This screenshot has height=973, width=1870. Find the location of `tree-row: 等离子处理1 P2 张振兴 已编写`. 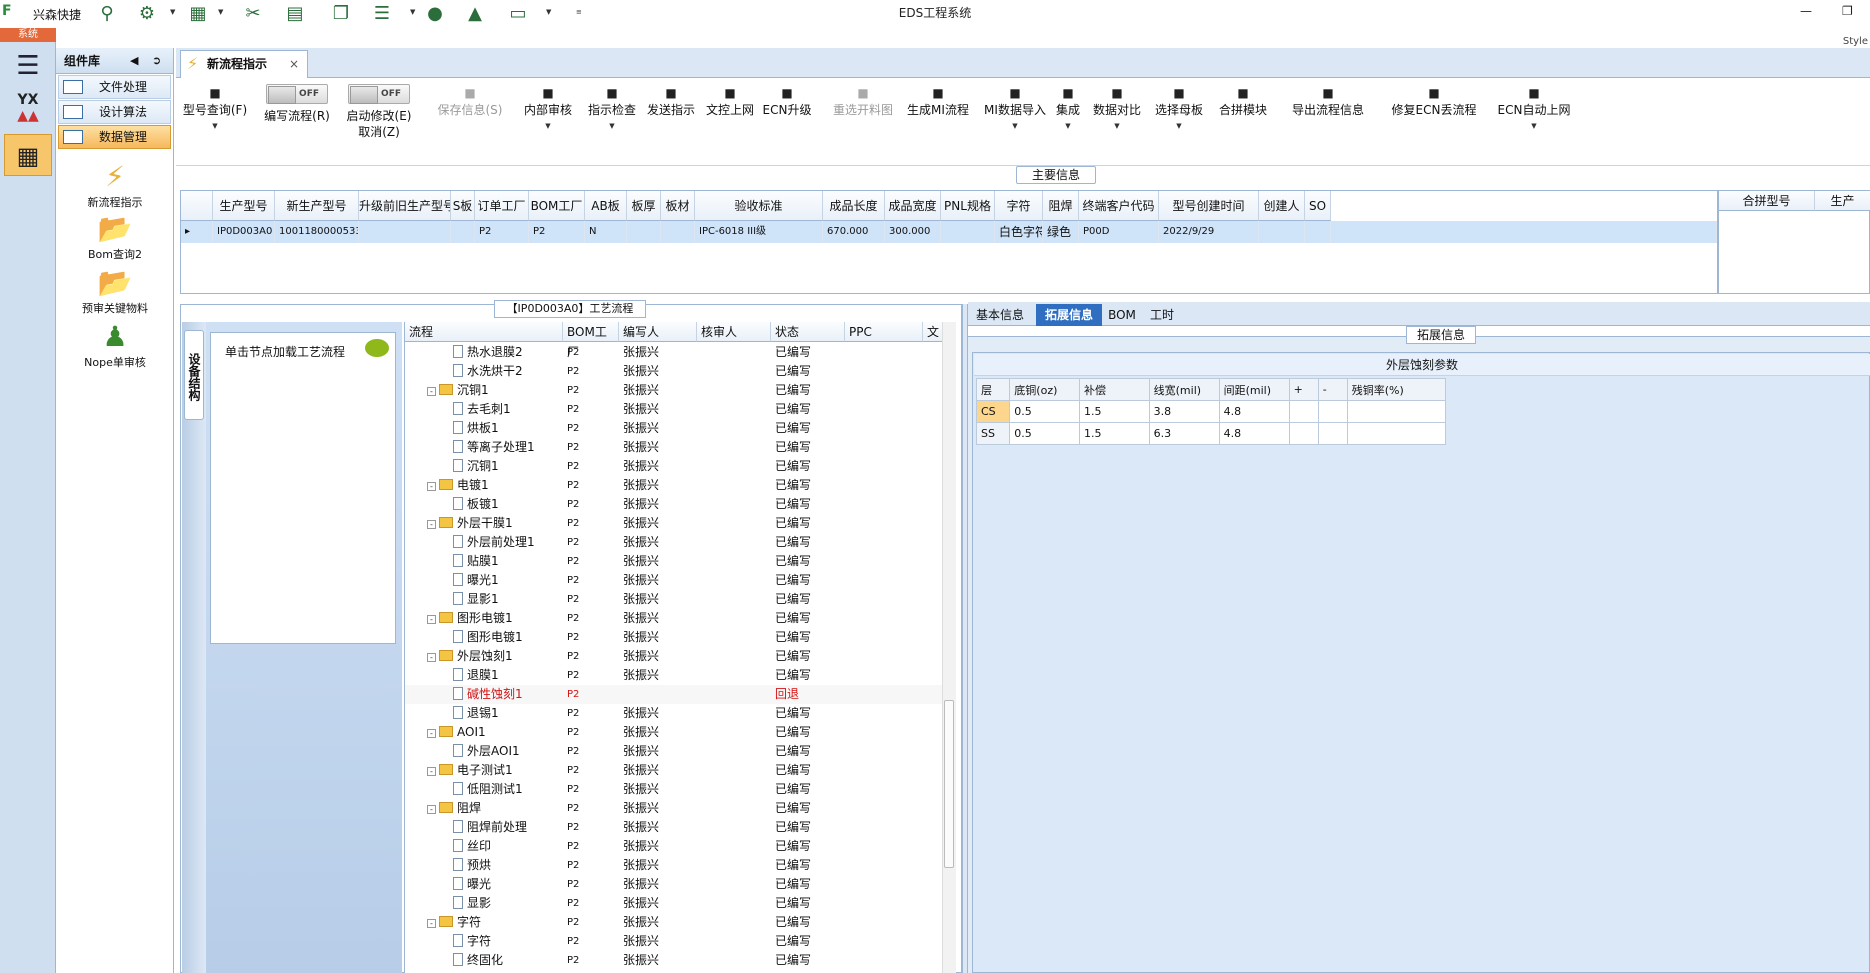

tree-row: 等离子处理1 P2 张振兴 已编写 is located at coordinates (675, 447).